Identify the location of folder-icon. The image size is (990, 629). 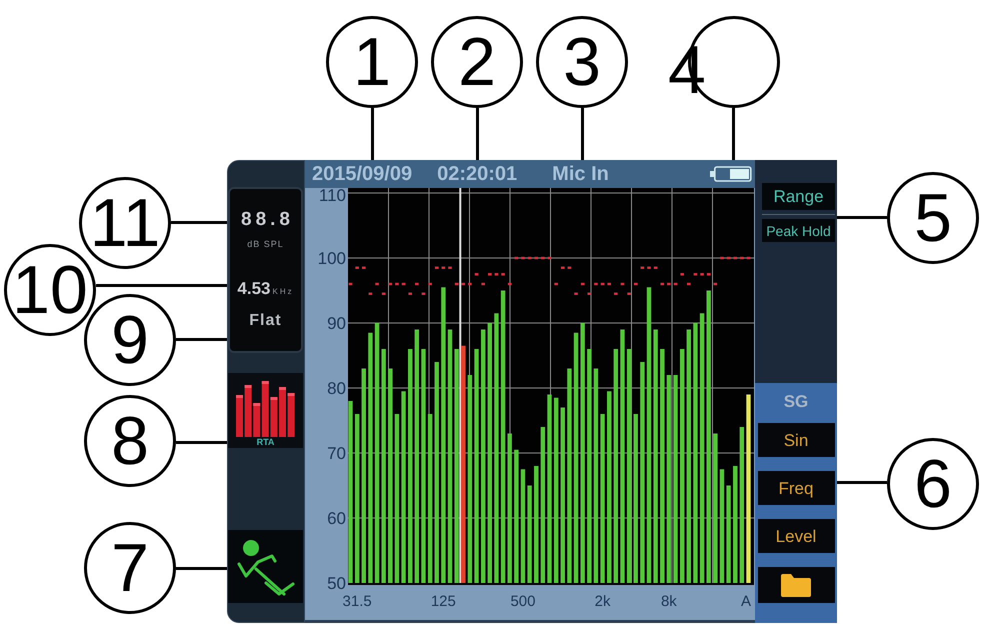
(796, 585).